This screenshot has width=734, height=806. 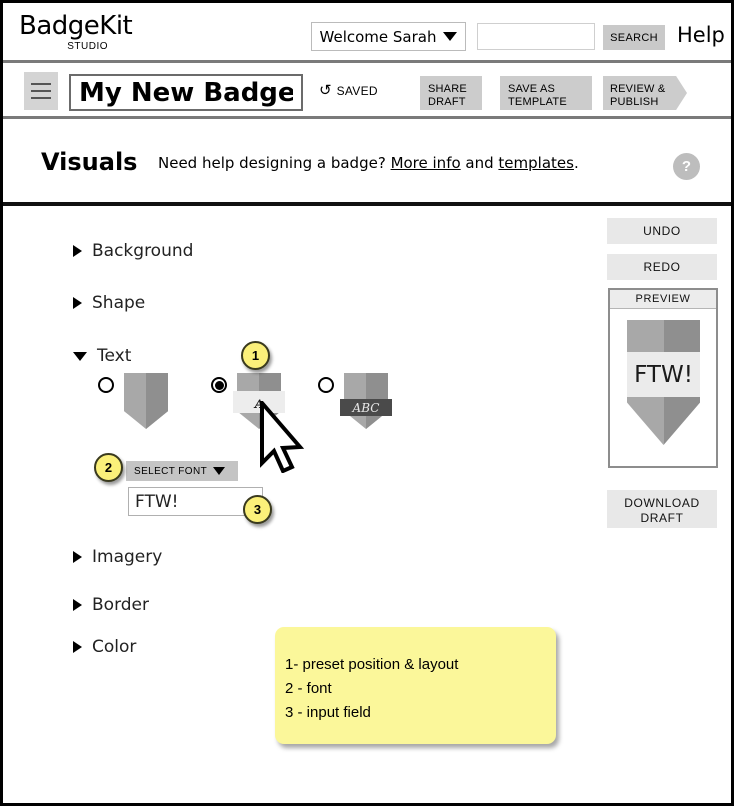 I want to click on preset-option-center: ᴀ, so click(x=248, y=401).